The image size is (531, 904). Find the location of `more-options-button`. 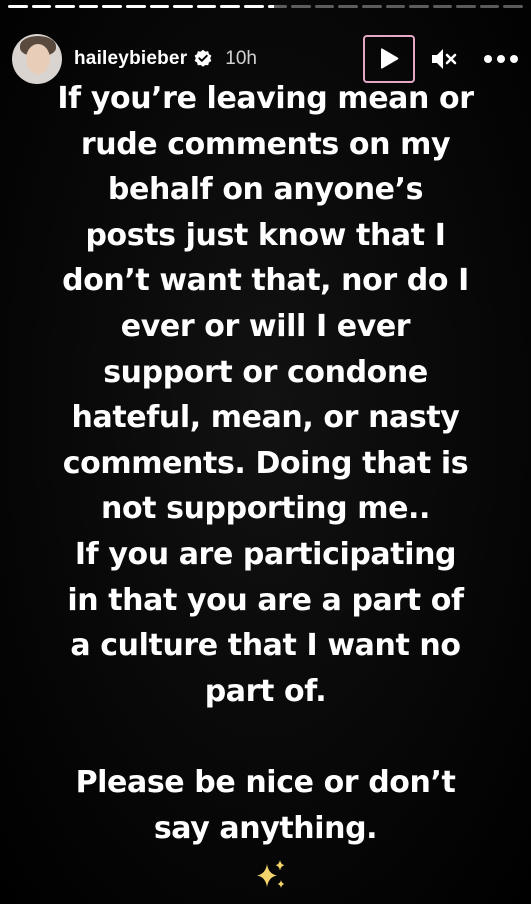

more-options-button is located at coordinates (499, 59).